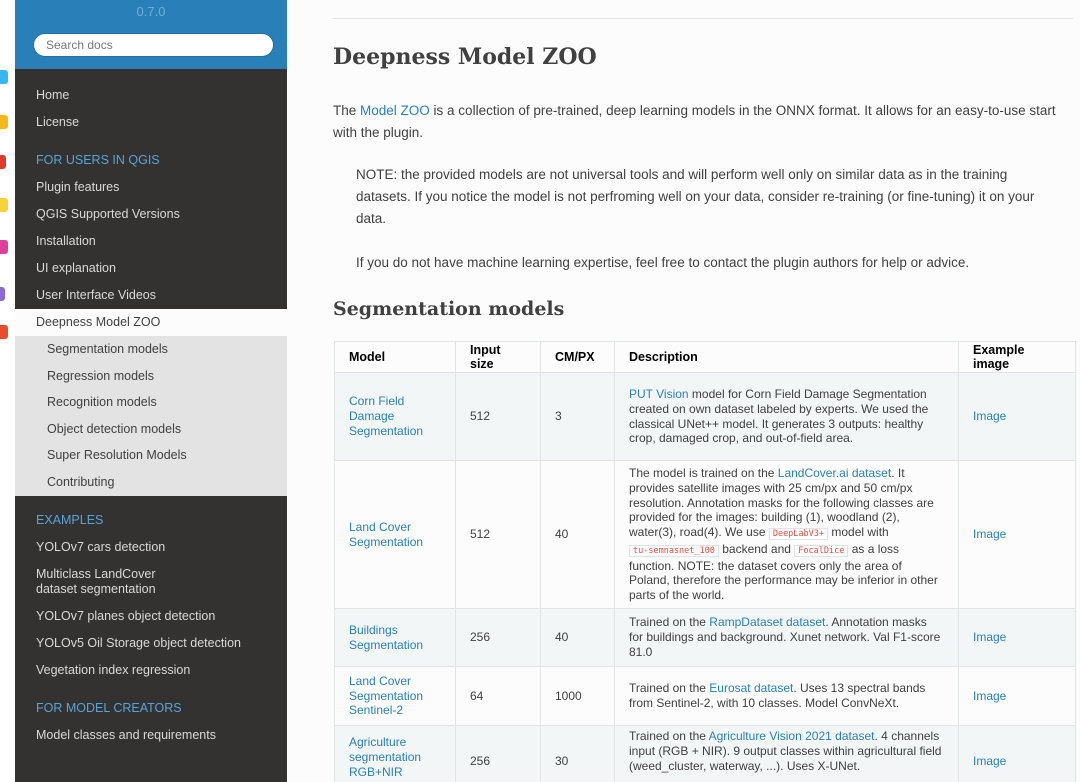 The image size is (1080, 782). I want to click on cmpx-cell: 30, so click(577, 753).